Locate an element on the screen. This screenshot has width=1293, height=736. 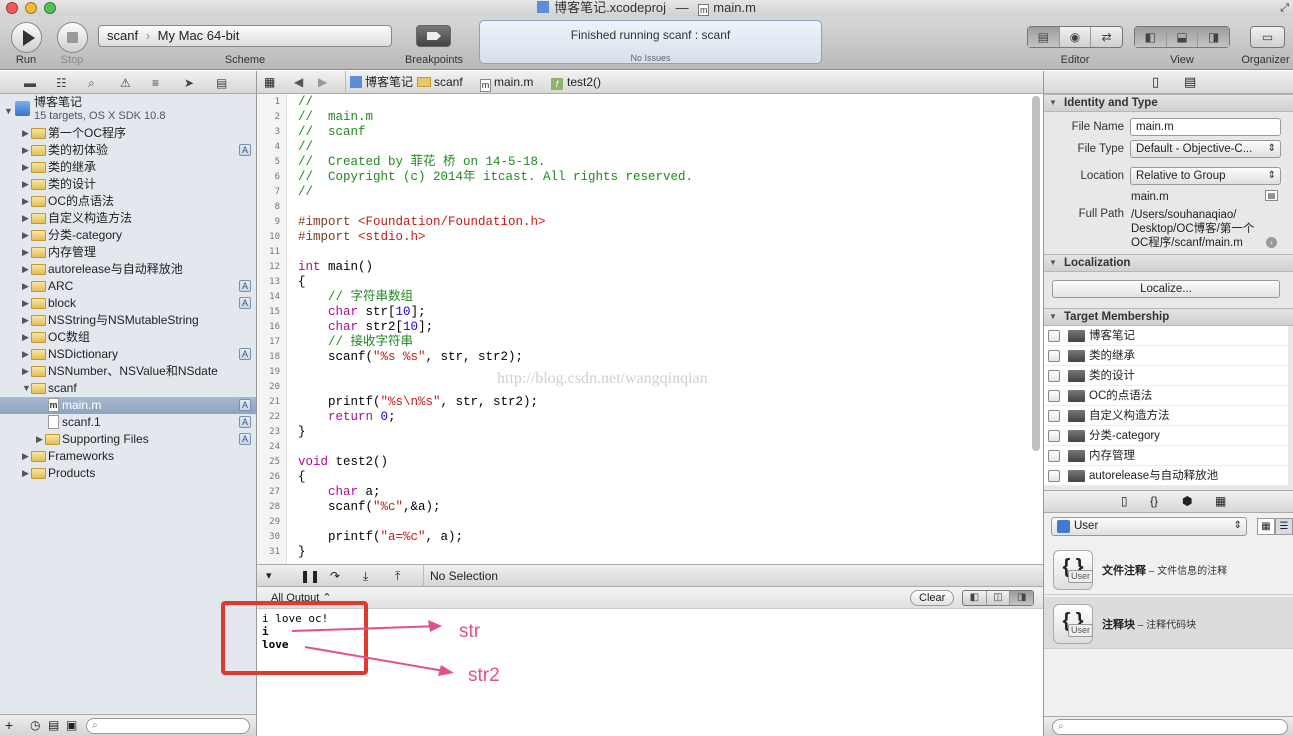
symbol-navigator-icon: ☷ is located at coordinates (61, 83).